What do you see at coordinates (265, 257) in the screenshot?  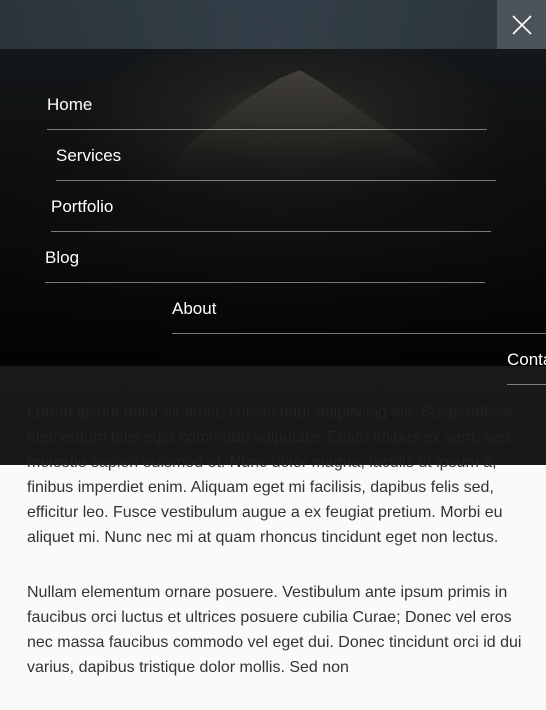 I see `menu-item-blog: Blog` at bounding box center [265, 257].